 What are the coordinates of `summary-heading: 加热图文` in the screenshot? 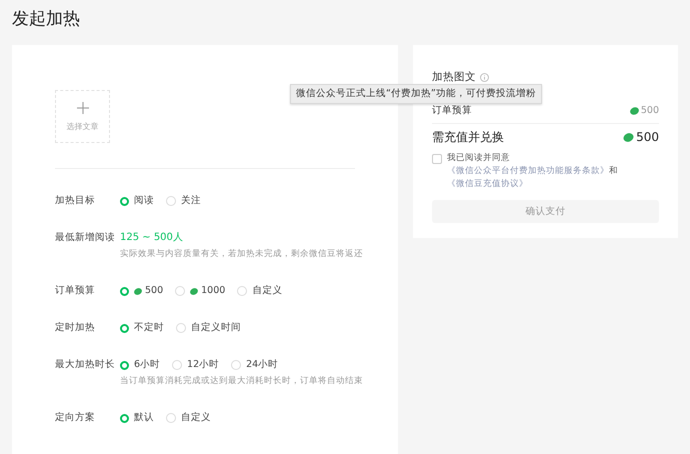 It's located at (454, 77).